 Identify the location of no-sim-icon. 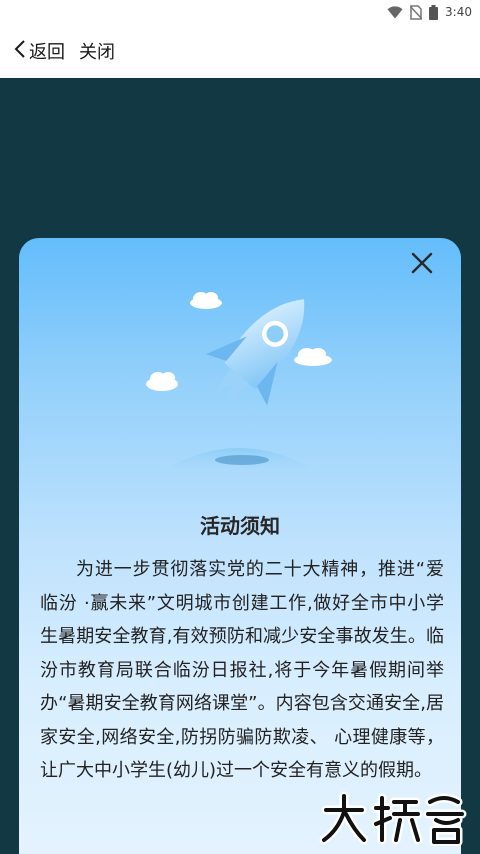
(416, 12).